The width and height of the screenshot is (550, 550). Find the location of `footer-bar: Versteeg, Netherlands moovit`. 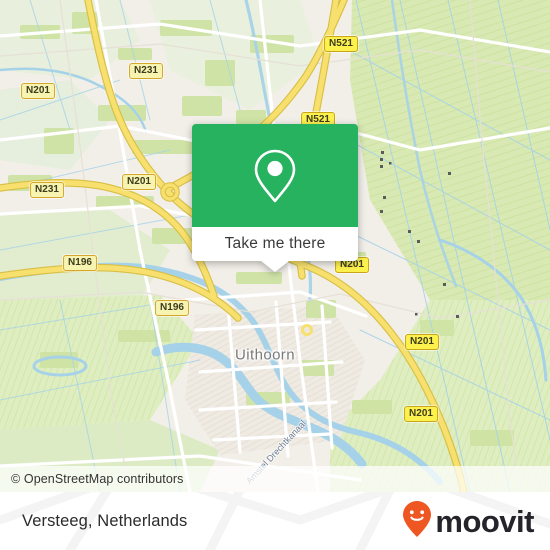

footer-bar: Versteeg, Netherlands moovit is located at coordinates (275, 521).